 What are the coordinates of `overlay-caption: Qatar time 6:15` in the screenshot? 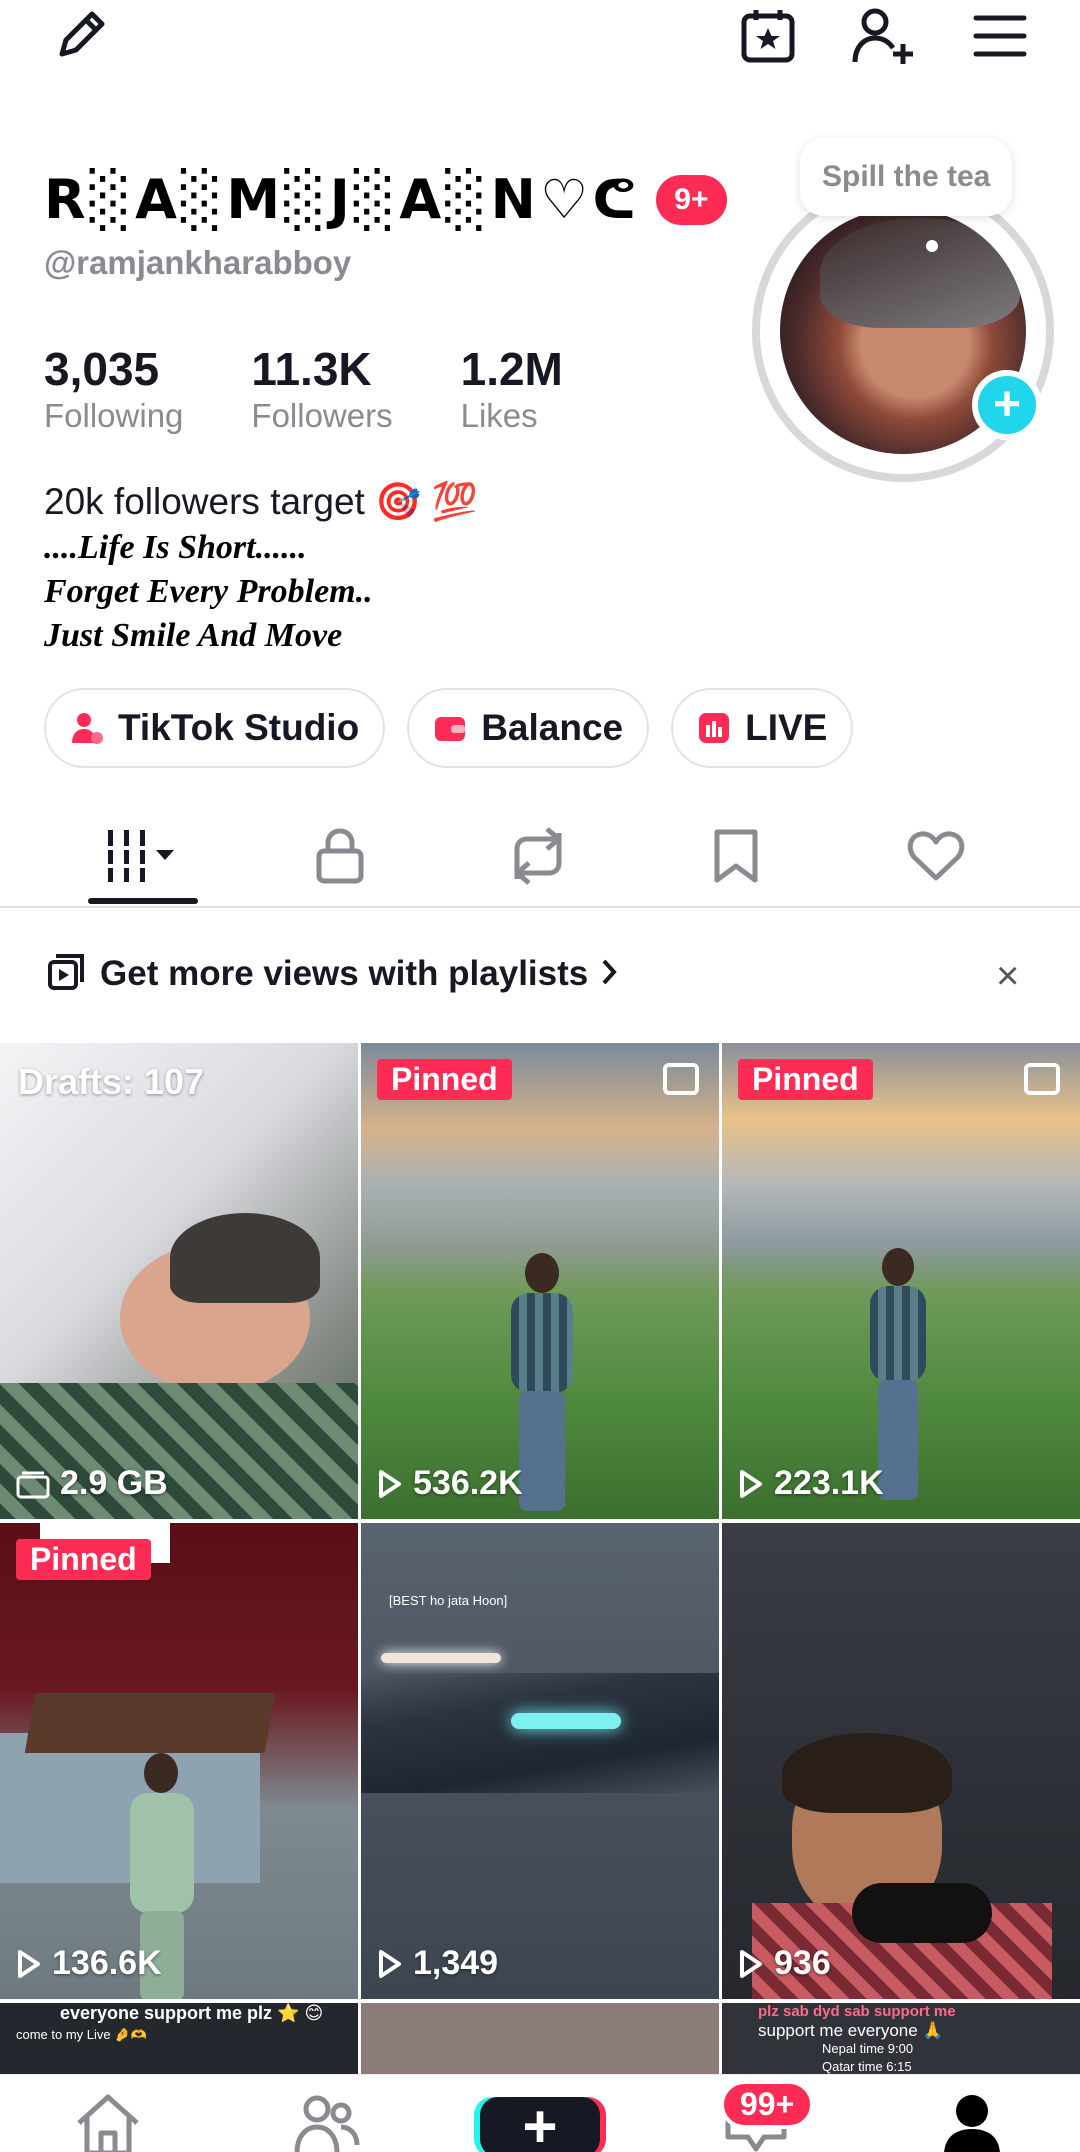 It's located at (867, 2066).